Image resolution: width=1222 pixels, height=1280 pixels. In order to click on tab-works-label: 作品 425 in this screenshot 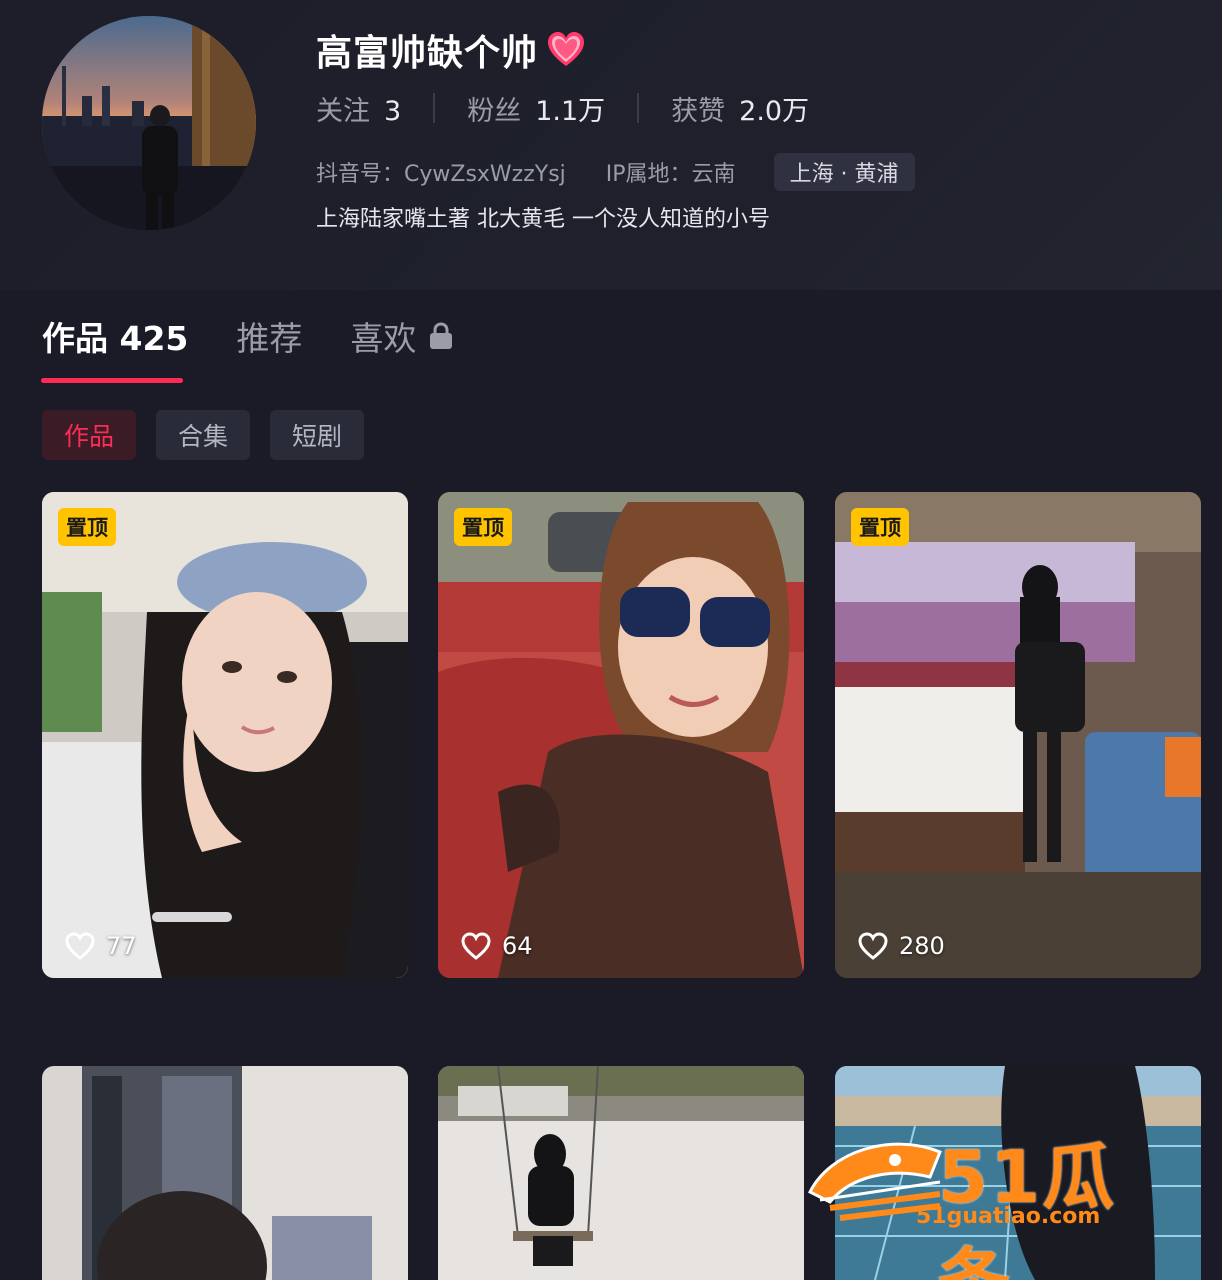, I will do `click(115, 338)`.